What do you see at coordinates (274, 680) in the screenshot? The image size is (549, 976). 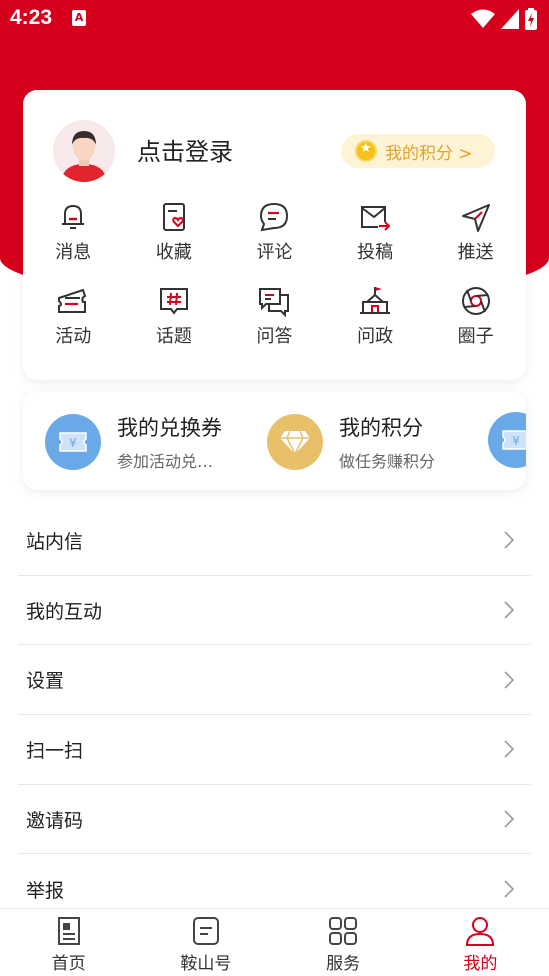 I see `menu-item-settings: 设置` at bounding box center [274, 680].